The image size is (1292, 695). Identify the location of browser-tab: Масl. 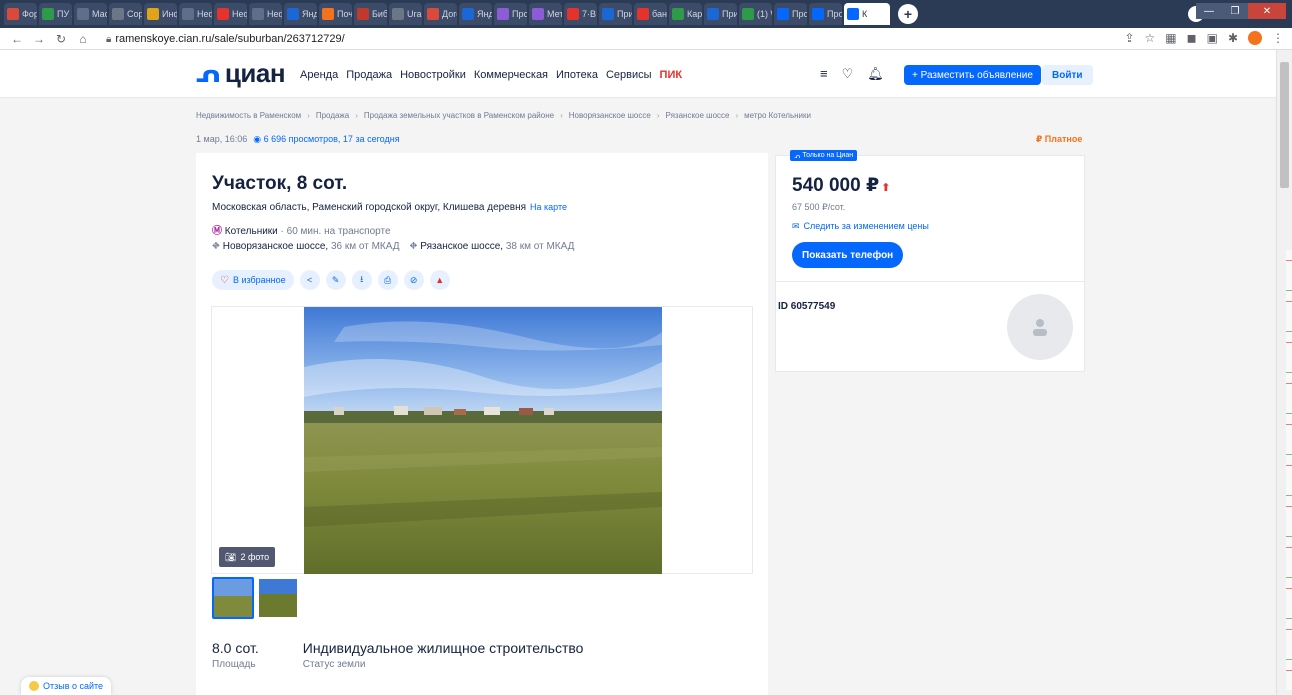
(90, 14).